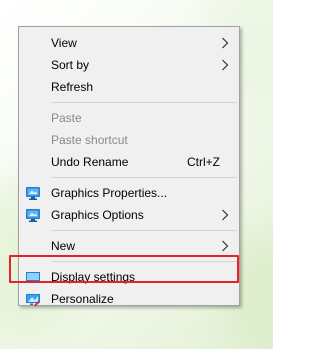 This screenshot has width=320, height=349. What do you see at coordinates (72, 87) in the screenshot?
I see `menu-item-label: Refresh` at bounding box center [72, 87].